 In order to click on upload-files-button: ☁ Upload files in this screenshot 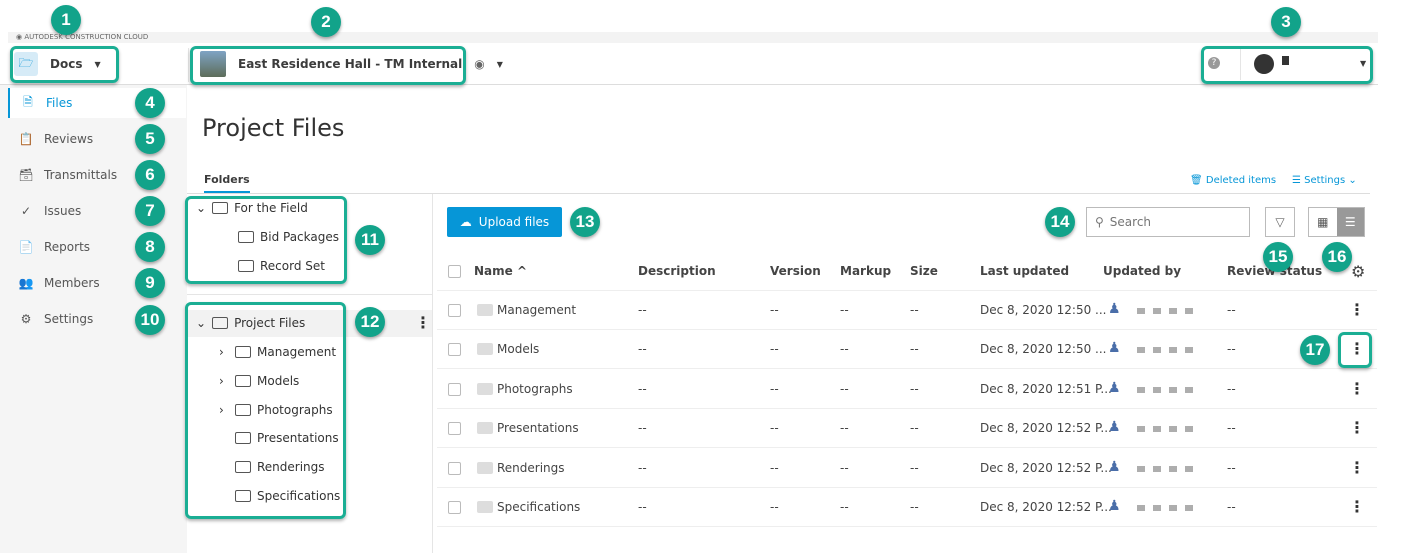, I will do `click(504, 222)`.